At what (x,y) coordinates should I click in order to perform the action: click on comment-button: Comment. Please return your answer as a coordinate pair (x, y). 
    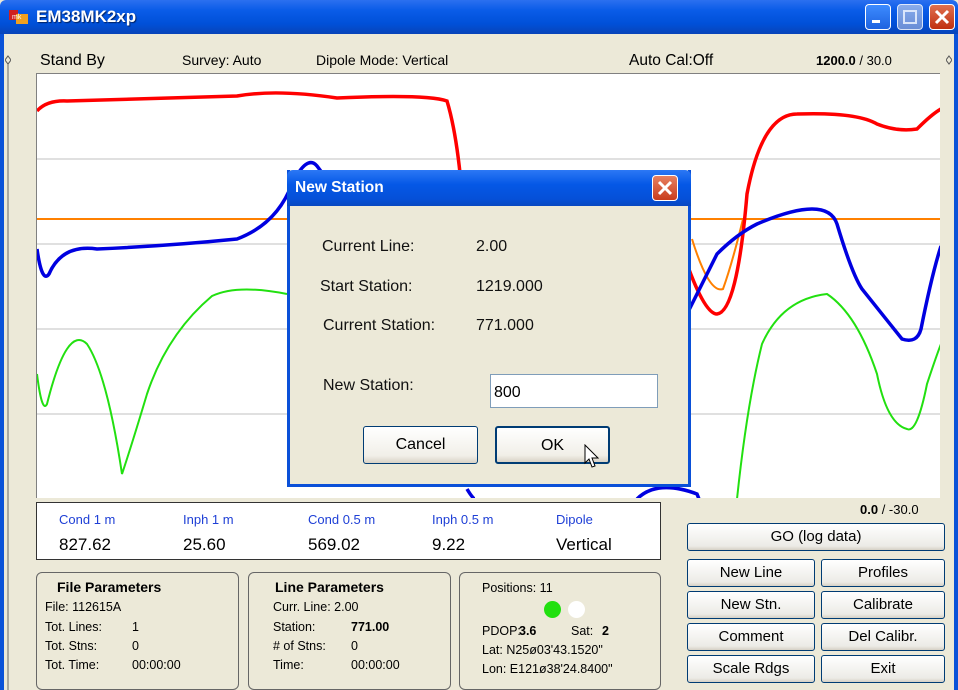
    Looking at the image, I should click on (751, 637).